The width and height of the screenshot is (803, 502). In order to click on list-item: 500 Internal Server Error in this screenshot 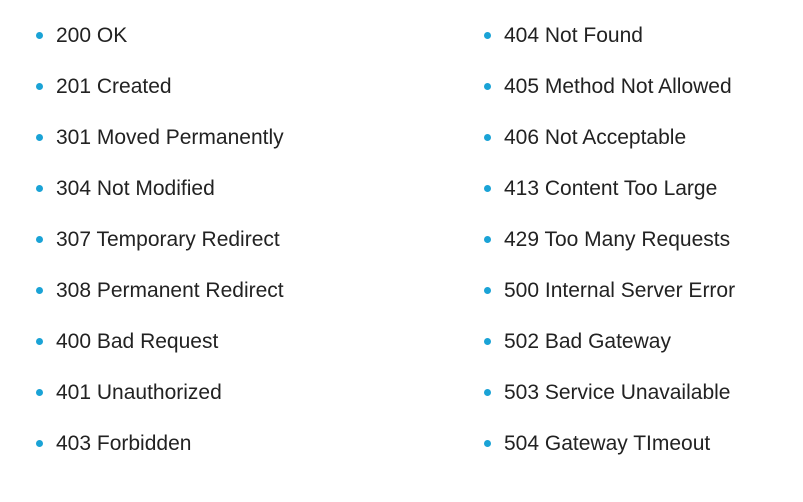, I will do `click(609, 290)`.